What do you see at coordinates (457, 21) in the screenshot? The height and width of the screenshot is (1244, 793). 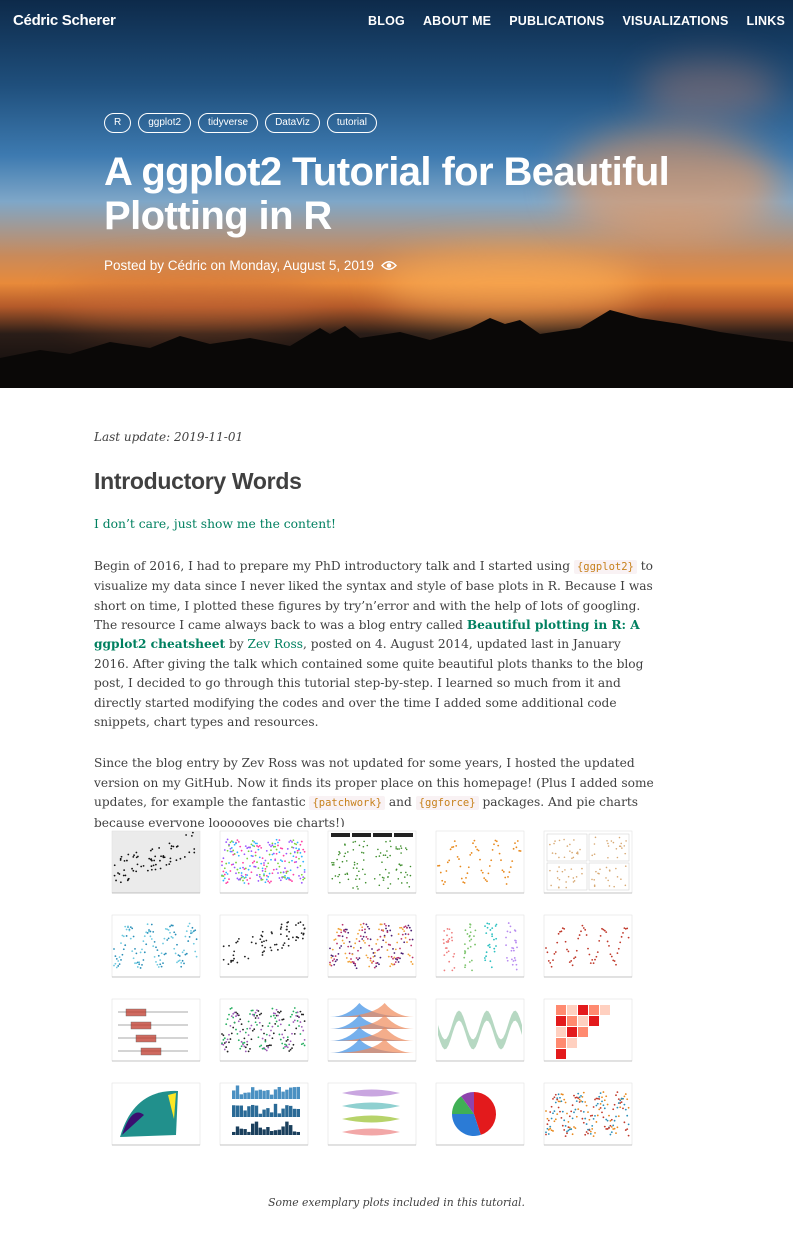 I see `nav-item-about-me: ABOUT ME` at bounding box center [457, 21].